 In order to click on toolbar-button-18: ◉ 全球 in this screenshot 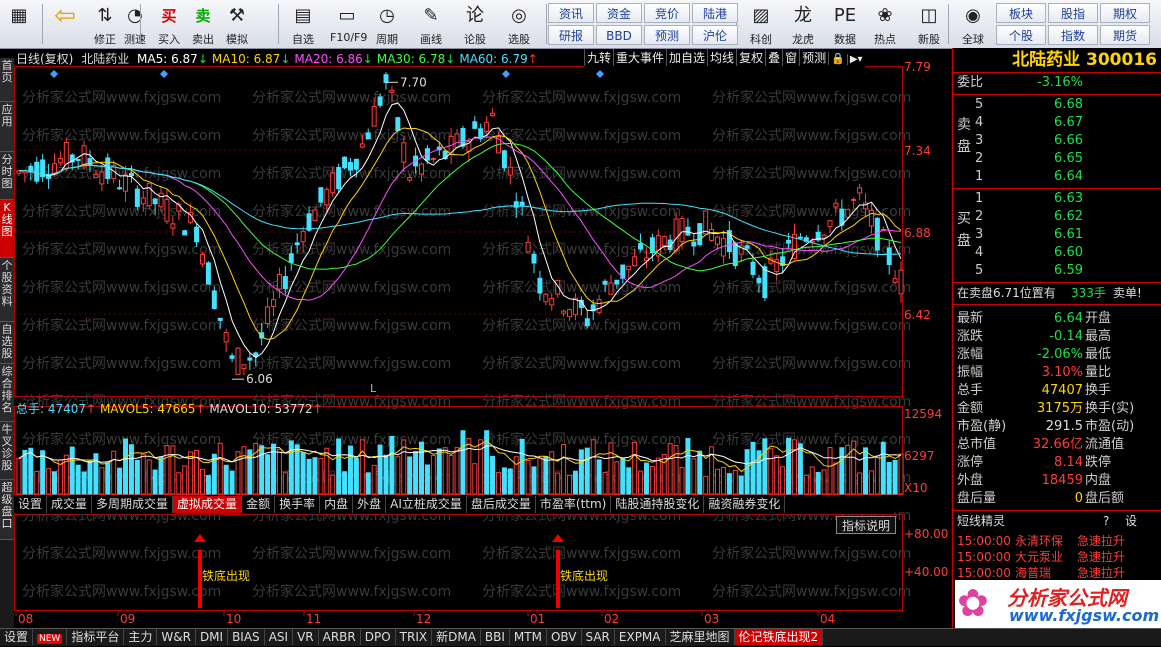, I will do `click(973, 24)`.